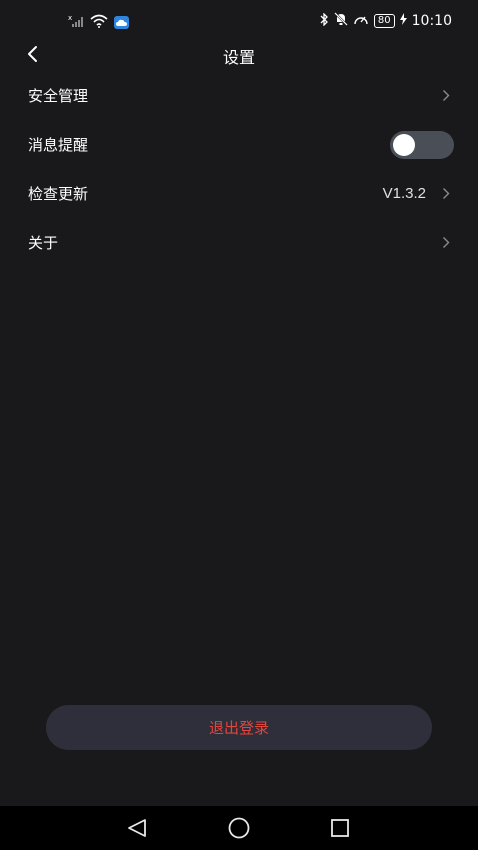 The width and height of the screenshot is (478, 850). Describe the element at coordinates (121, 22) in the screenshot. I see `cloud-app-icon` at that location.